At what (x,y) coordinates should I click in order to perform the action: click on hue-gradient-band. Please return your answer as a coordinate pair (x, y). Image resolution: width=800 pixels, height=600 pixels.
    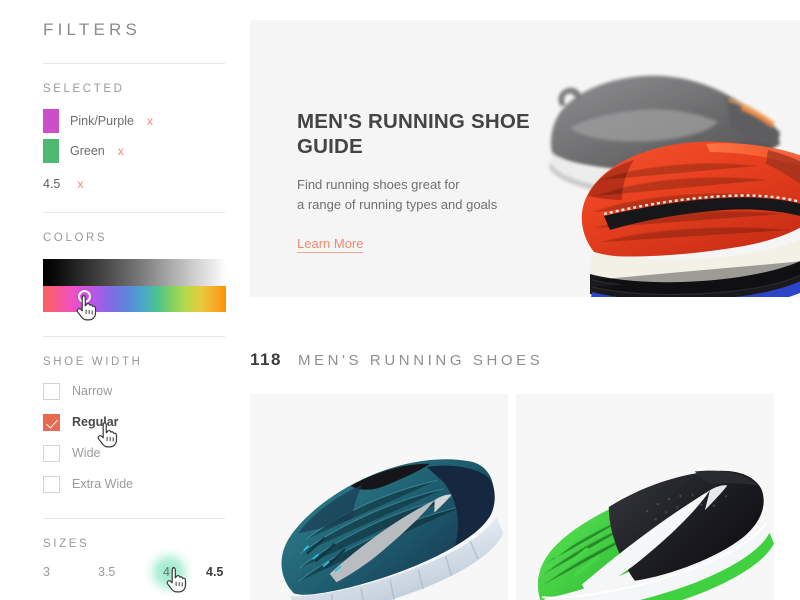
    Looking at the image, I should click on (134, 299).